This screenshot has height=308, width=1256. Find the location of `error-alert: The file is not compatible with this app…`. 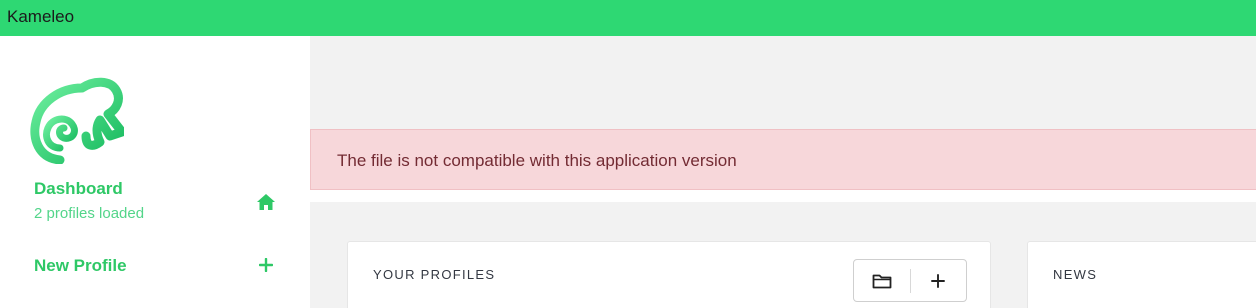

error-alert: The file is not compatible with this app… is located at coordinates (783, 159).